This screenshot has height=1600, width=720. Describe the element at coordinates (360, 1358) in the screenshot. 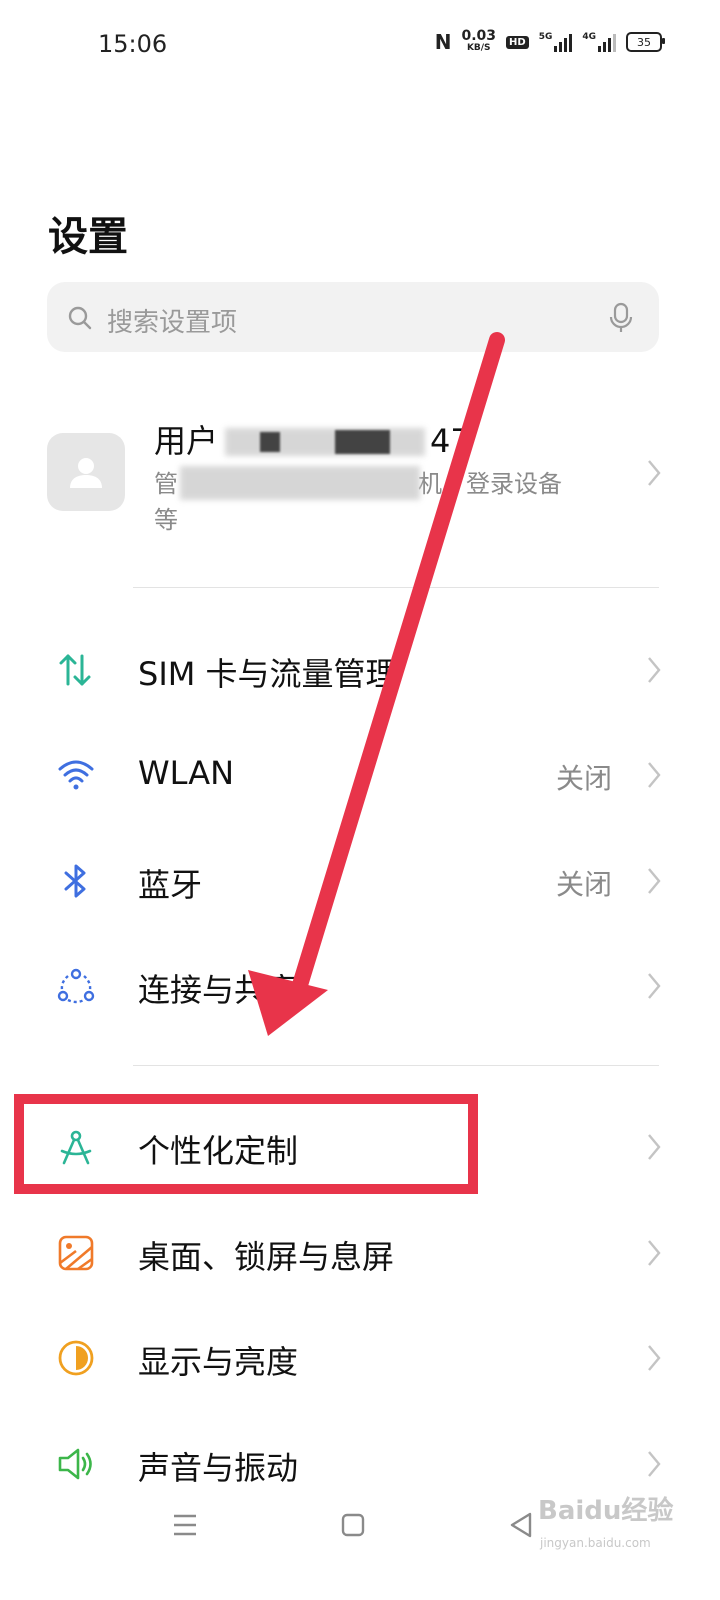

I see `settings-item-display: 显示与亮度` at that location.